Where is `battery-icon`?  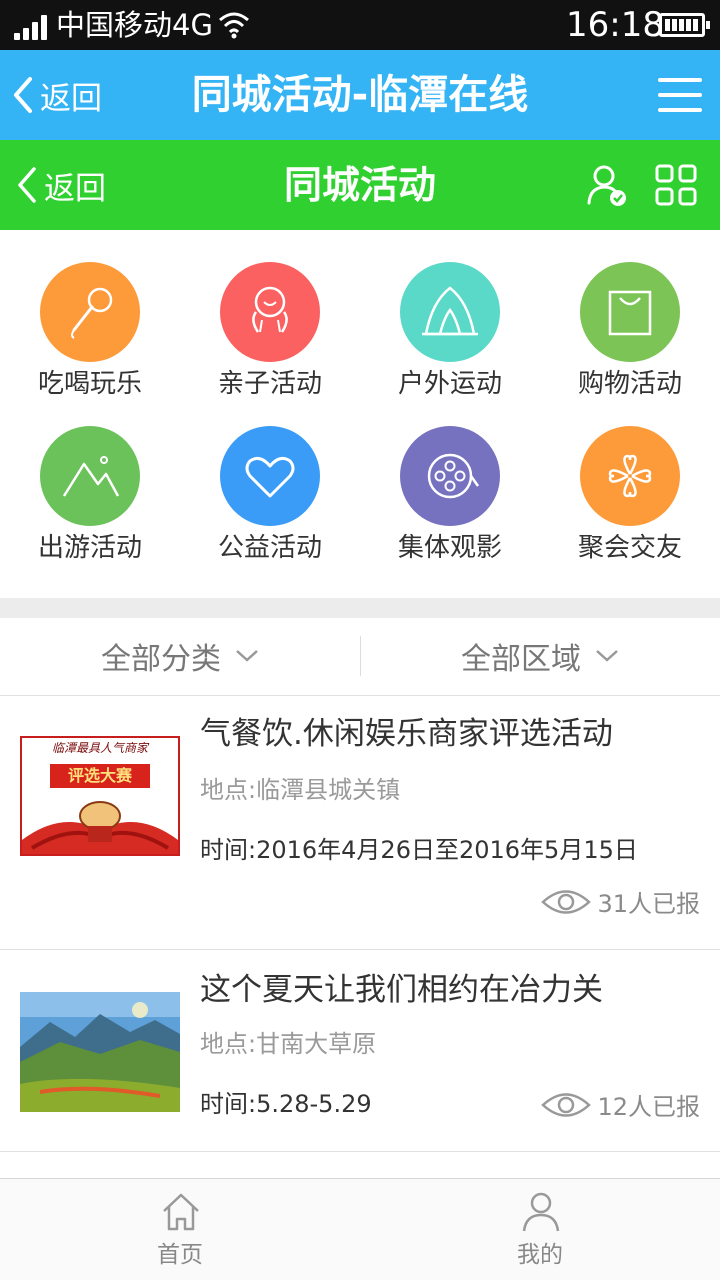
battery-icon is located at coordinates (684, 25).